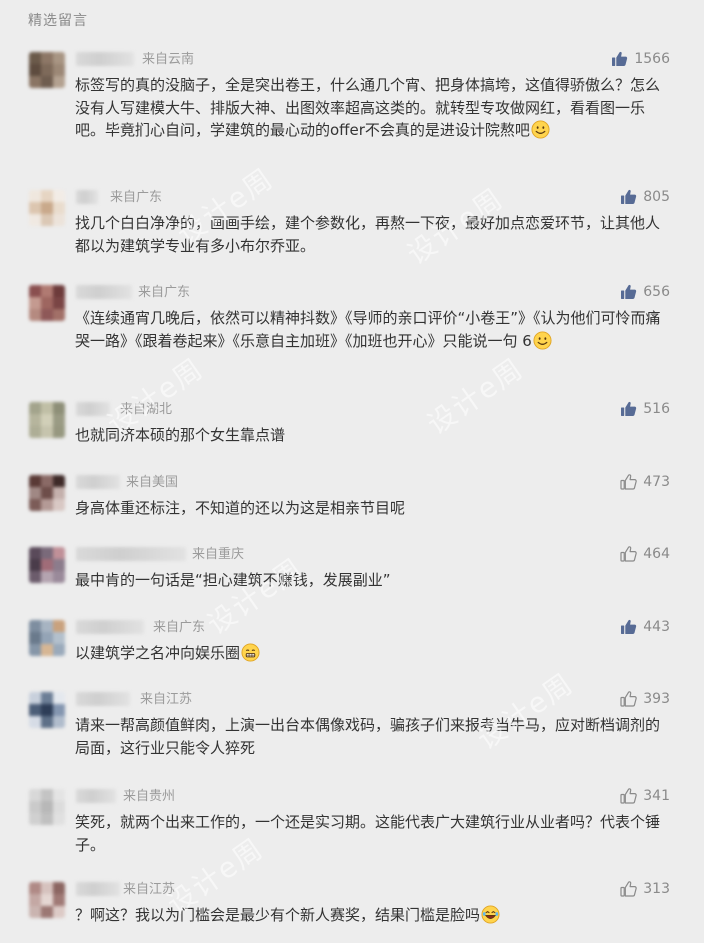  Describe the element at coordinates (656, 627) in the screenshot. I see `like-count: 443` at that location.